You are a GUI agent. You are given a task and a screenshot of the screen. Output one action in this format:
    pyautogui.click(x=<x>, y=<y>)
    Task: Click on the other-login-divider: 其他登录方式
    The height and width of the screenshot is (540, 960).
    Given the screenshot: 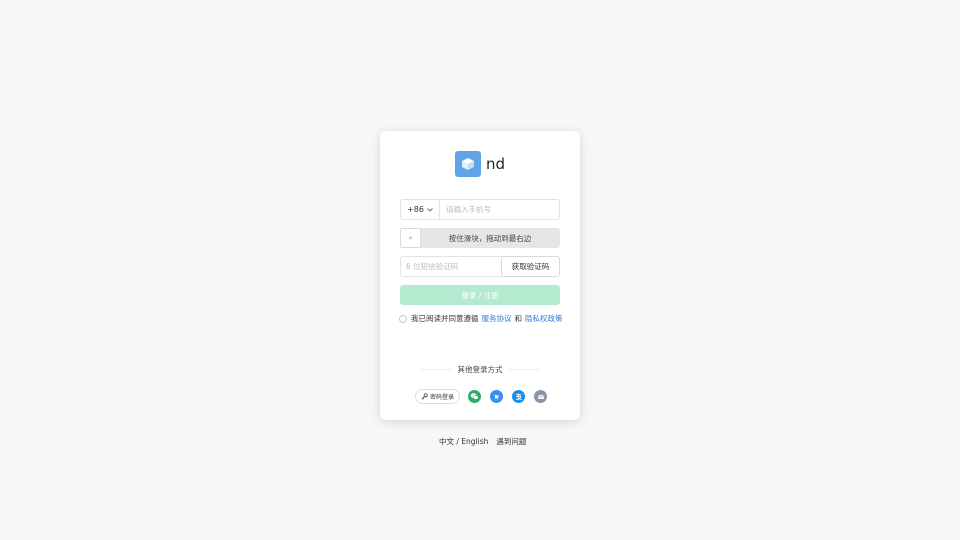 What is the action you would take?
    pyautogui.click(x=480, y=369)
    